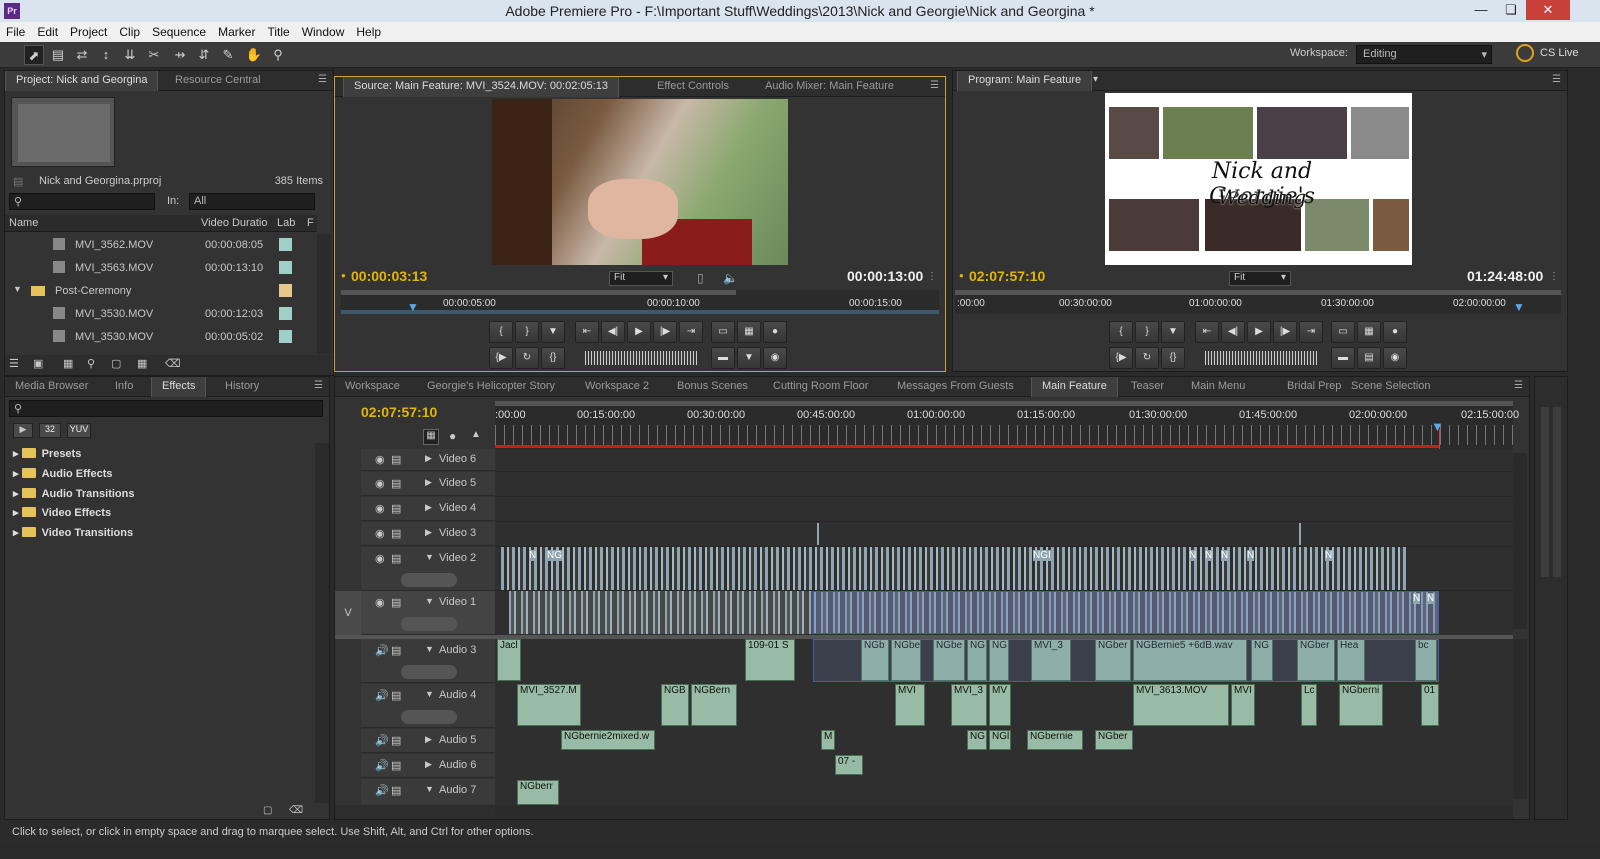 The image size is (1600, 859). I want to click on menu-clip: Clip, so click(129, 30).